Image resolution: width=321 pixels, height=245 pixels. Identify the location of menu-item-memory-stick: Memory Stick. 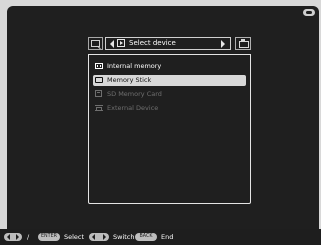
(169, 80).